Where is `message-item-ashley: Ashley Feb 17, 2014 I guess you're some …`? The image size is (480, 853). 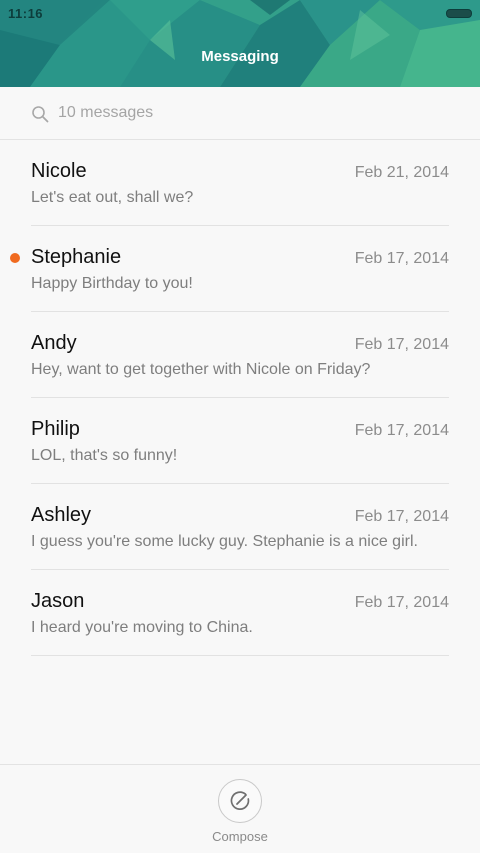
message-item-ashley: Ashley Feb 17, 2014 I guess you're some … is located at coordinates (240, 527).